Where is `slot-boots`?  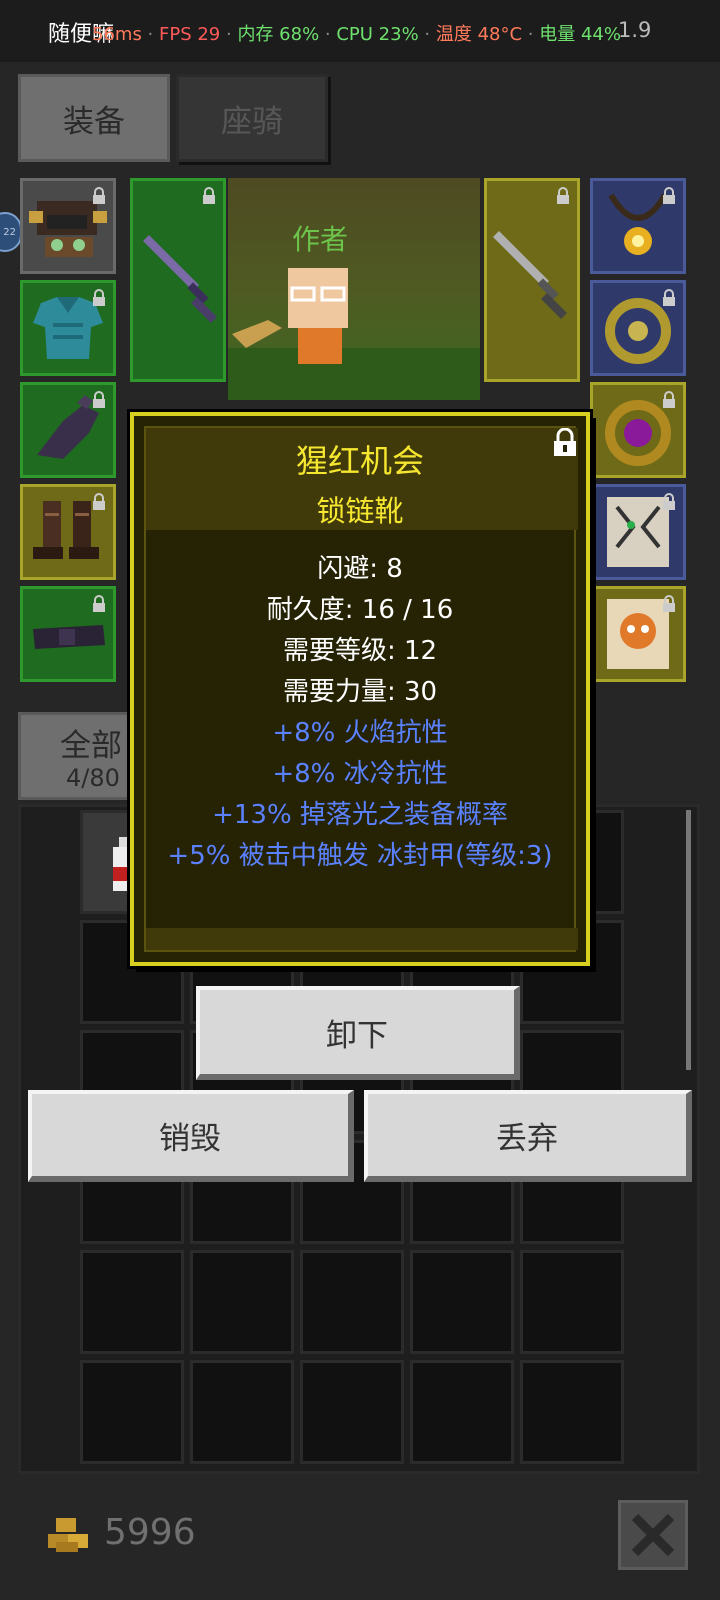 slot-boots is located at coordinates (68, 532).